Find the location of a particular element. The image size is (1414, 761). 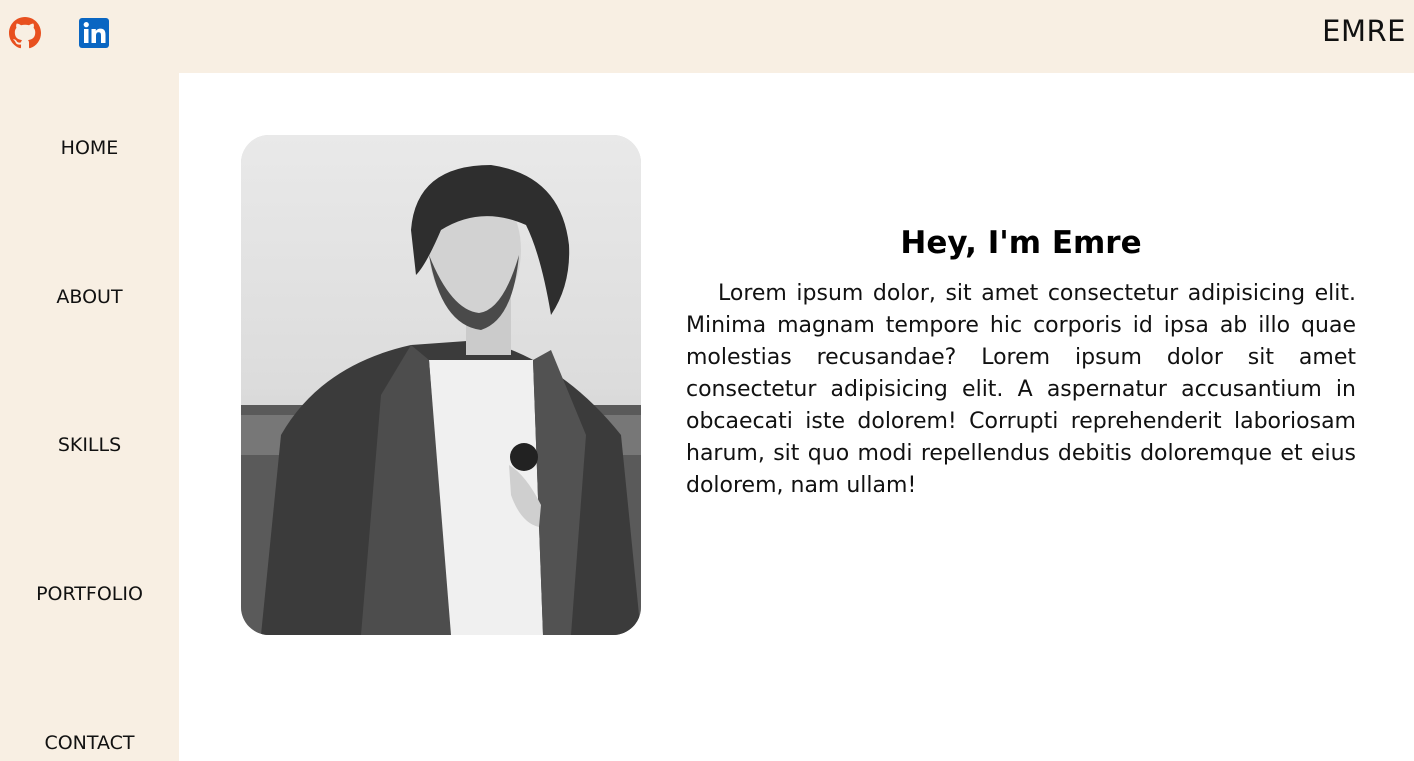

site-brand: EMRE is located at coordinates (1364, 31).